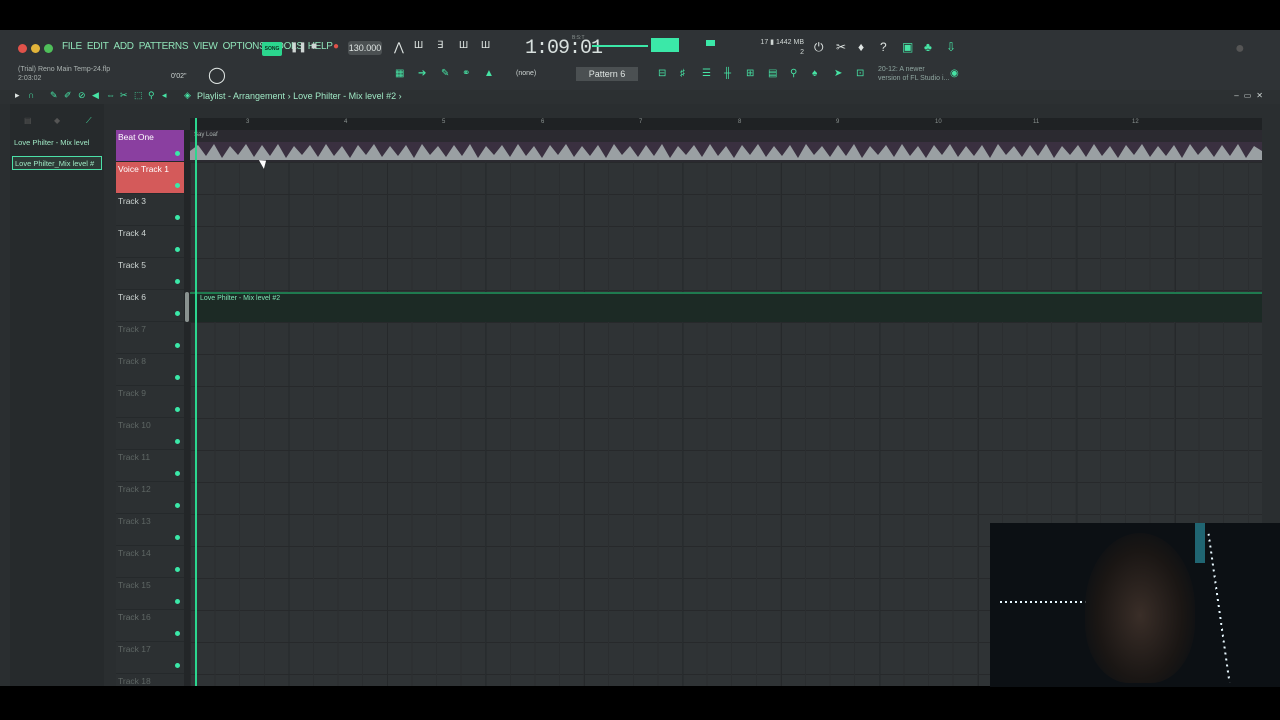  What do you see at coordinates (150, 626) in the screenshot?
I see `track-header: Track 16` at bounding box center [150, 626].